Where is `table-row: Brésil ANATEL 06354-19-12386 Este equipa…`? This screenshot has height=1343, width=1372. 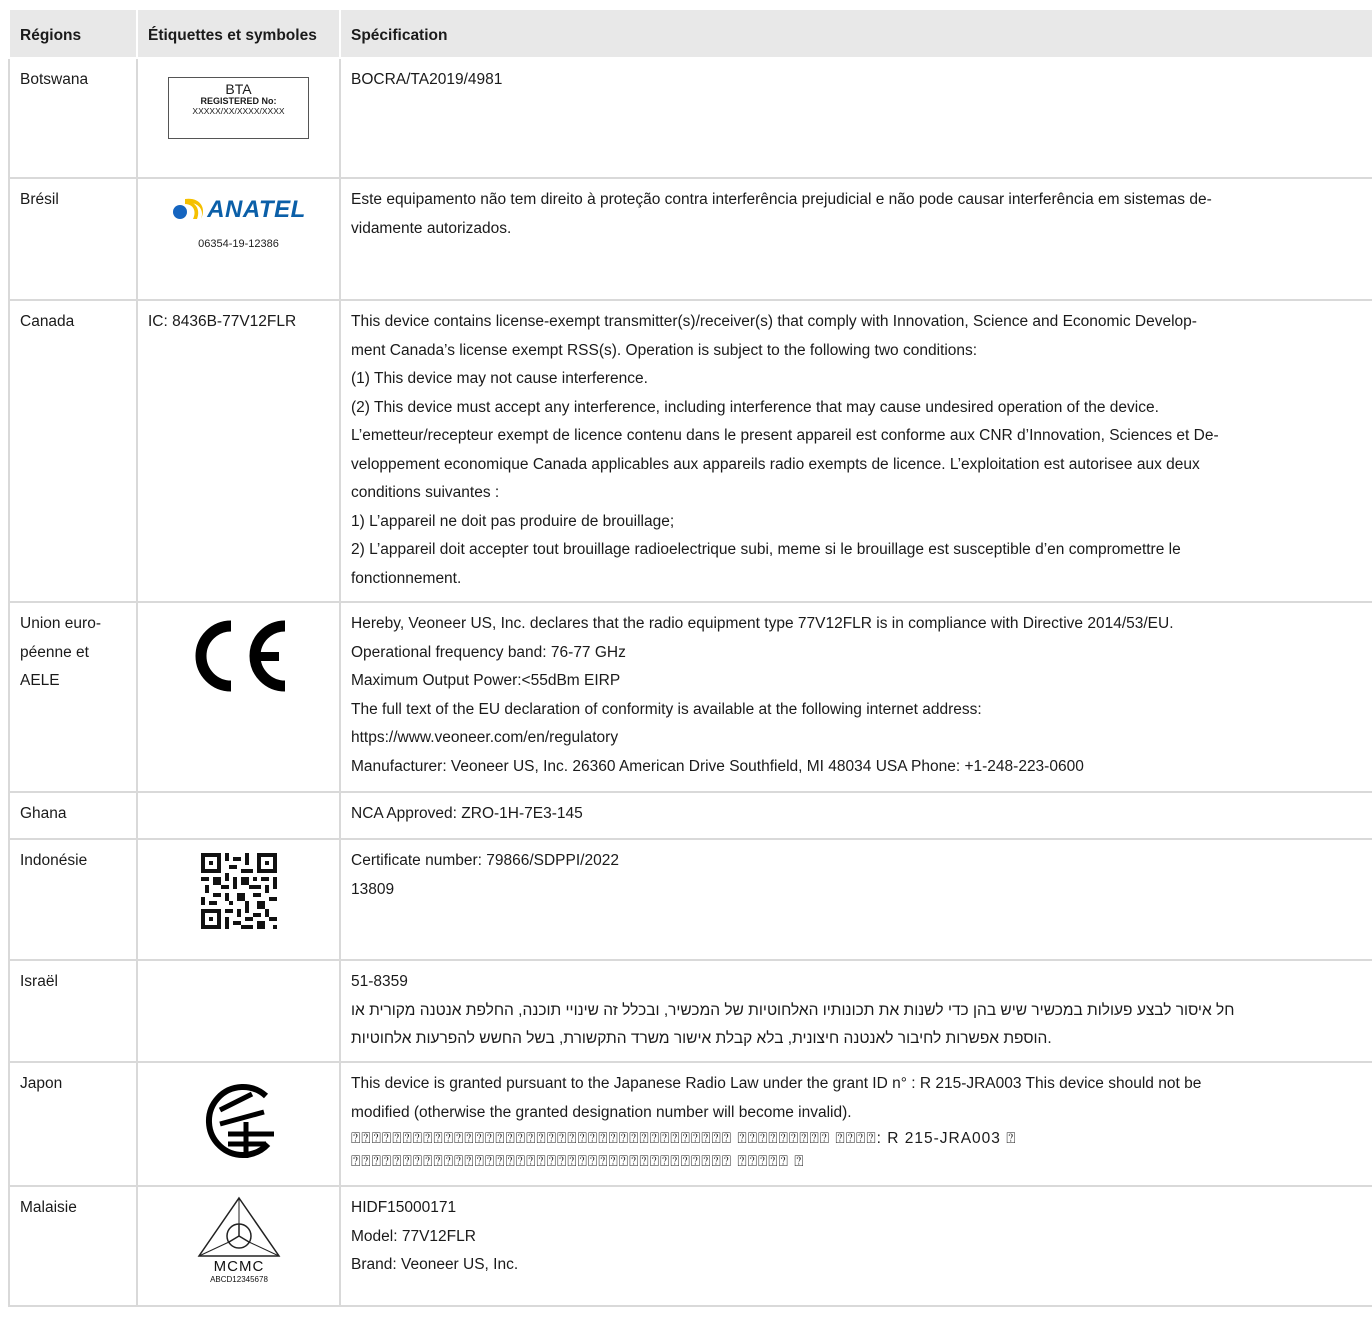 table-row: Brésil ANATEL 06354-19-12386 Este equipa… is located at coordinates (690, 239).